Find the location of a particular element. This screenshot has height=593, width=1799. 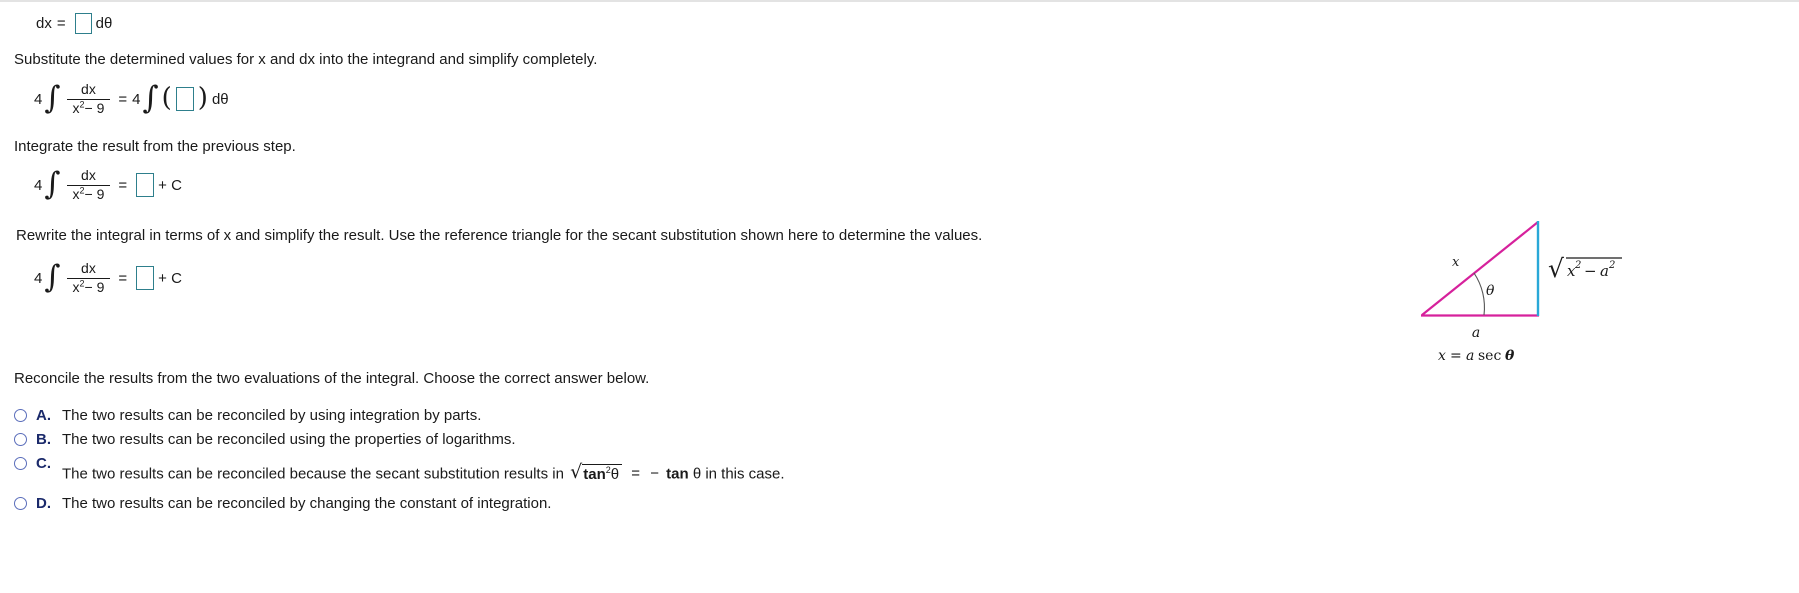

integrate-equation: 4 ∫ dx x2− 9 = + C is located at coordinates (108, 184).